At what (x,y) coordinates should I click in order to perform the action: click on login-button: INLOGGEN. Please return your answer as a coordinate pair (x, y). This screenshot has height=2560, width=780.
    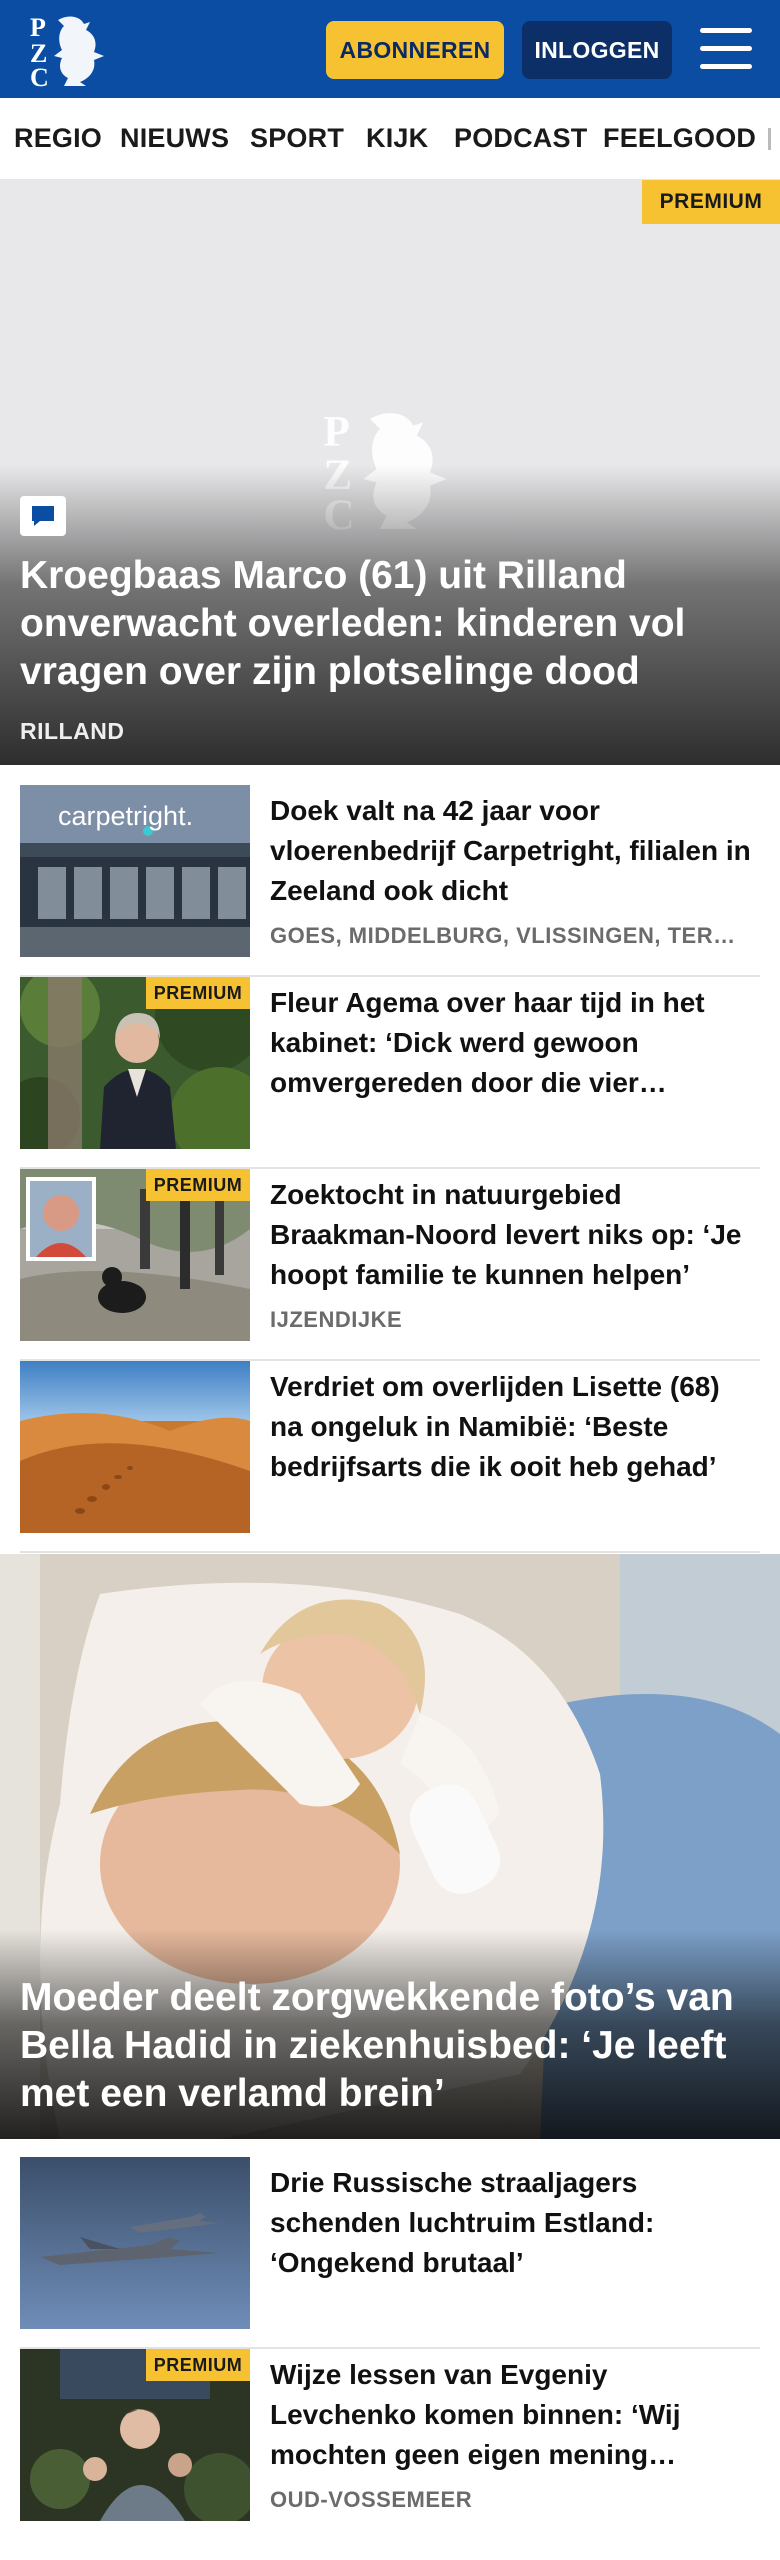
    Looking at the image, I should click on (597, 50).